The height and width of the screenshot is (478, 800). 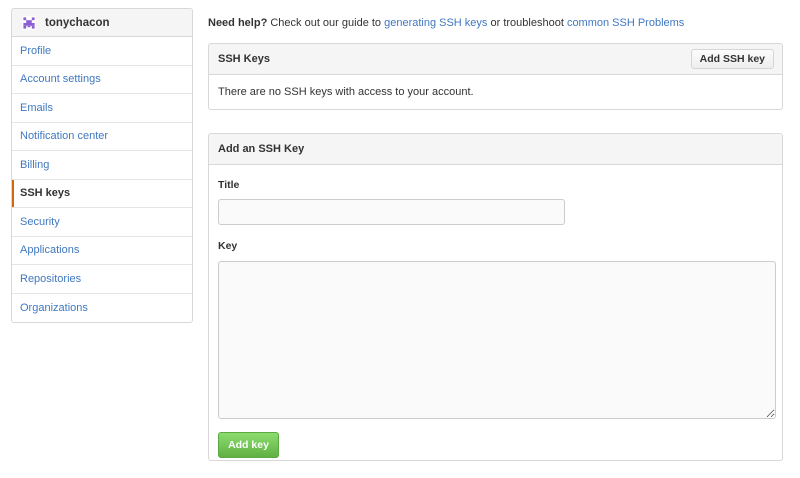 I want to click on sidebar-item-emails: Emails, so click(x=102, y=108).